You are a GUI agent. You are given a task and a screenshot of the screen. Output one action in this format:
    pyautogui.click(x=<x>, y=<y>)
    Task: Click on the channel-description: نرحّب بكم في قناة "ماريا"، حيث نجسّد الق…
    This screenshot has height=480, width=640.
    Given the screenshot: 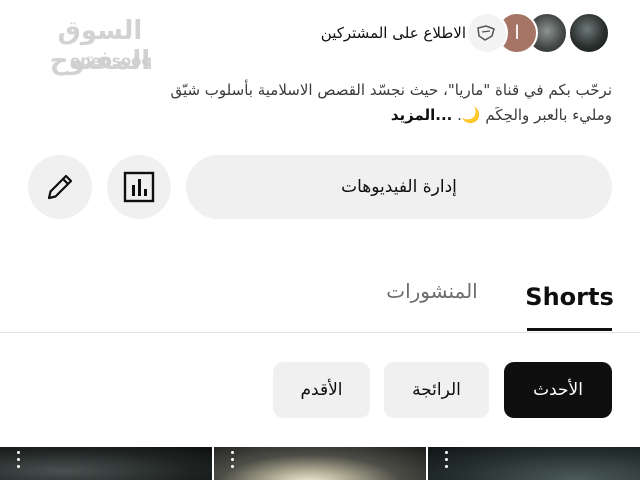 What is the action you would take?
    pyautogui.click(x=317, y=103)
    